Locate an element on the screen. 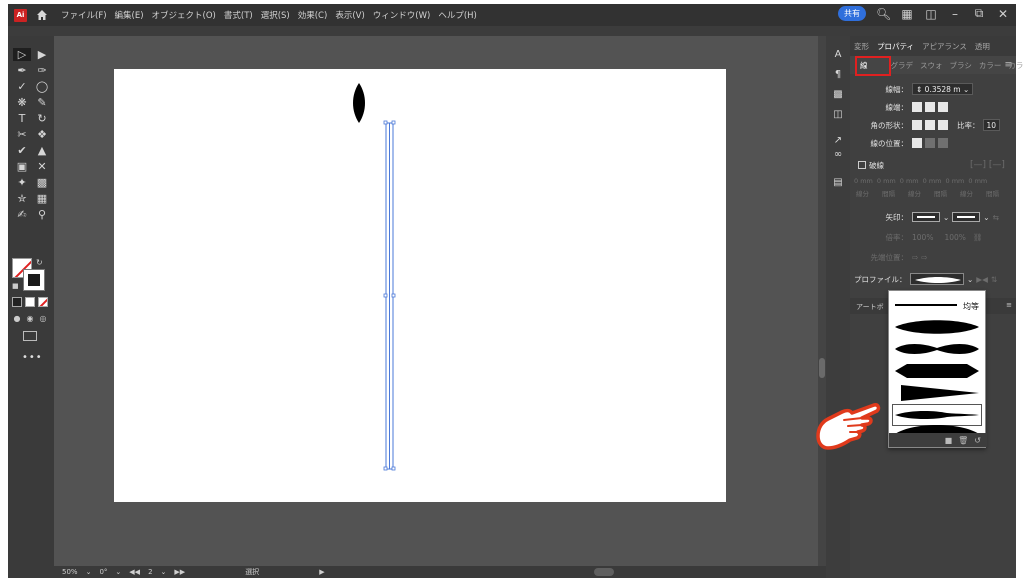  draw-normal-icon: ● is located at coordinates (17, 318).